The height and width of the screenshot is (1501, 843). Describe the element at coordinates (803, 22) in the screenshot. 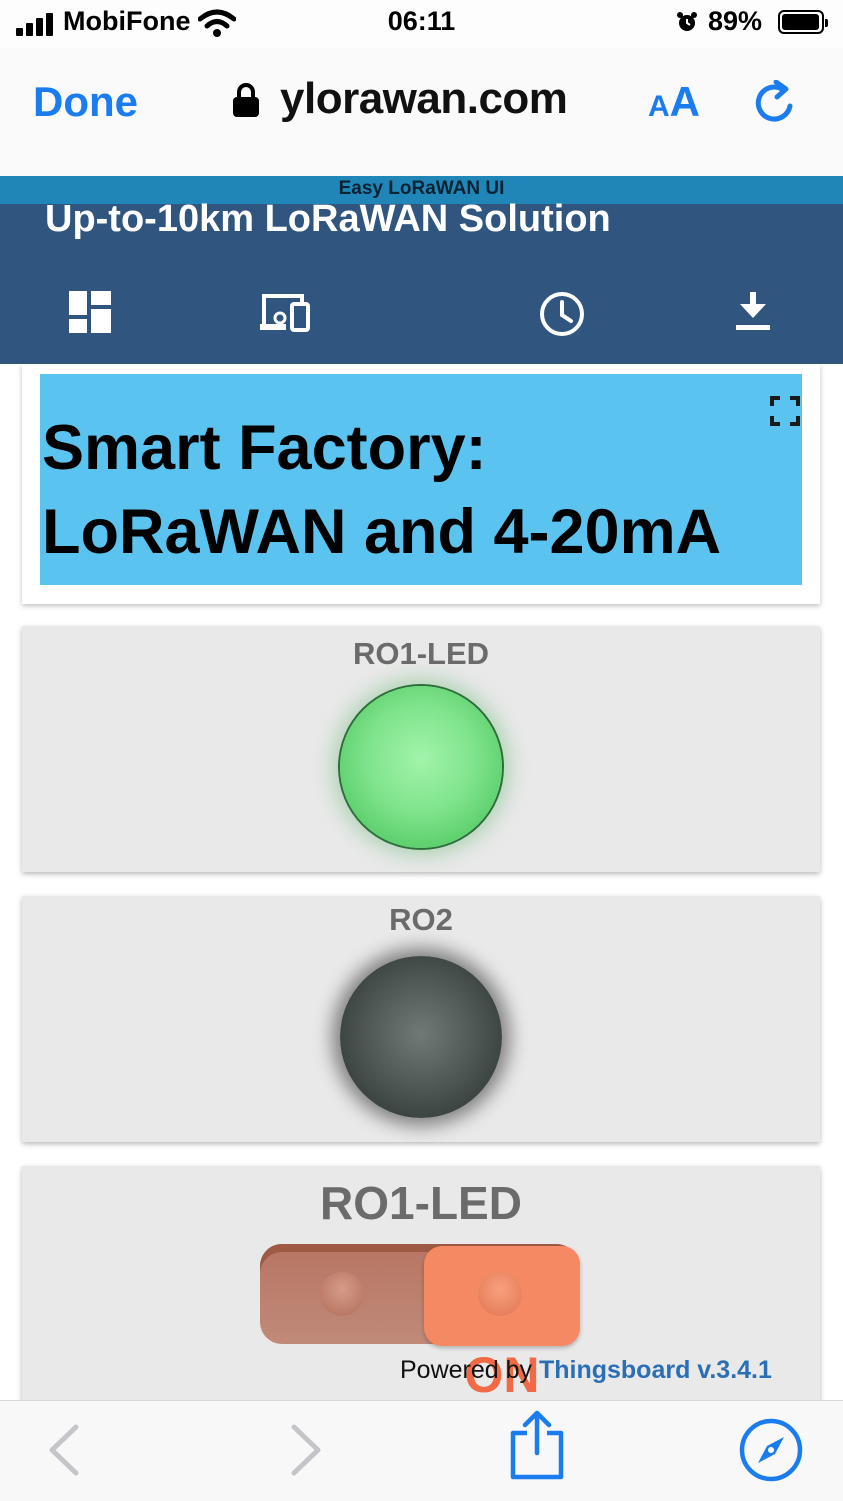

I see `battery-icon` at that location.